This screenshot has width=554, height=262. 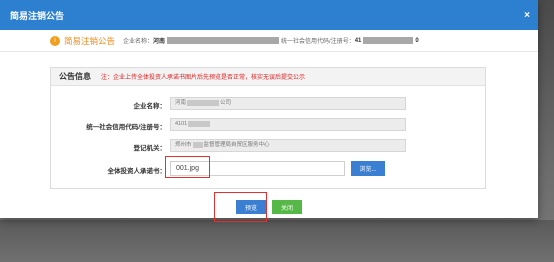 I want to click on form-row-credit: 统一社会信用代码/注册号： 4101, so click(x=268, y=125).